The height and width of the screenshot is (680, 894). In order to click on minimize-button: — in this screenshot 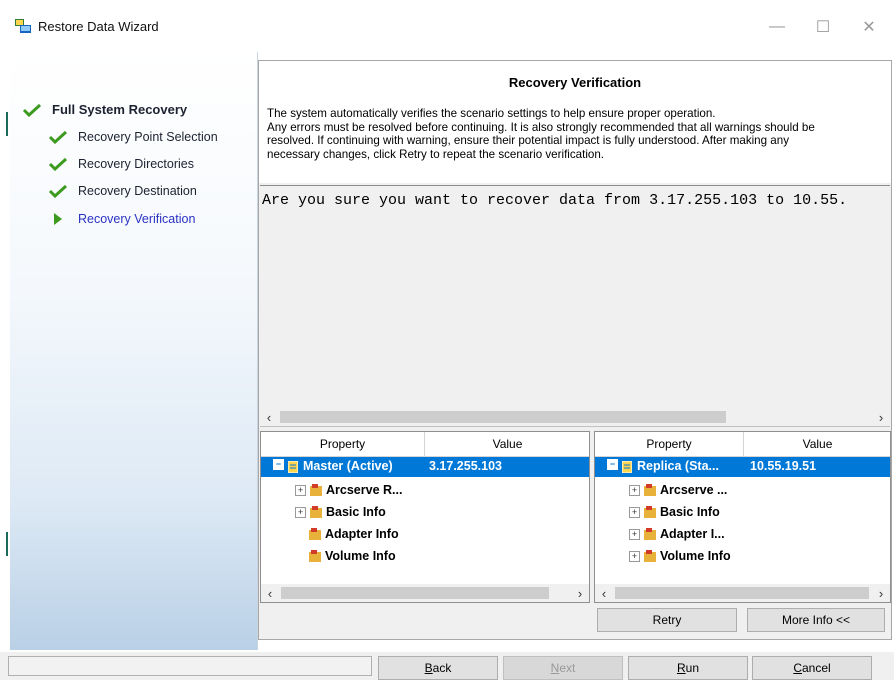, I will do `click(777, 27)`.